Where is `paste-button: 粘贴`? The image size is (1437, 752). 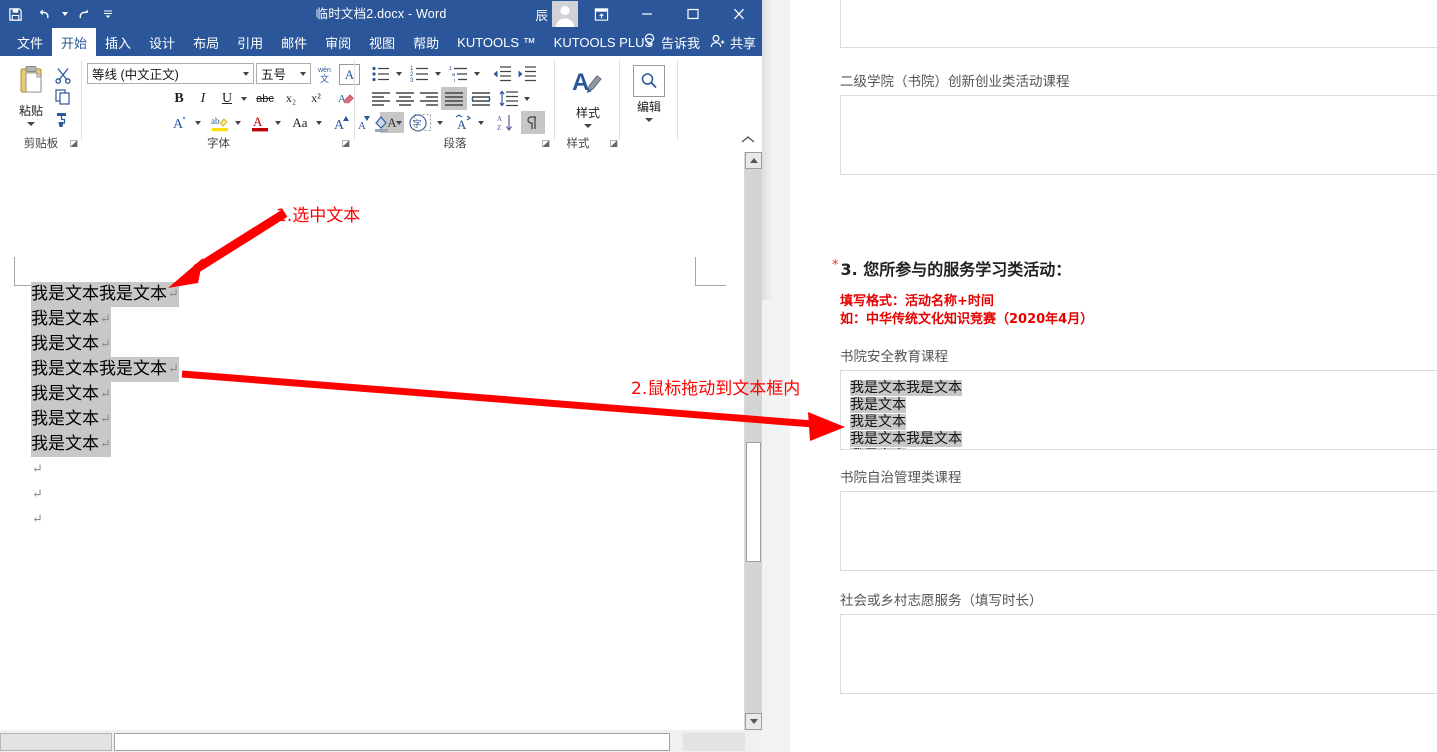
paste-button: 粘贴 is located at coordinates (31, 95).